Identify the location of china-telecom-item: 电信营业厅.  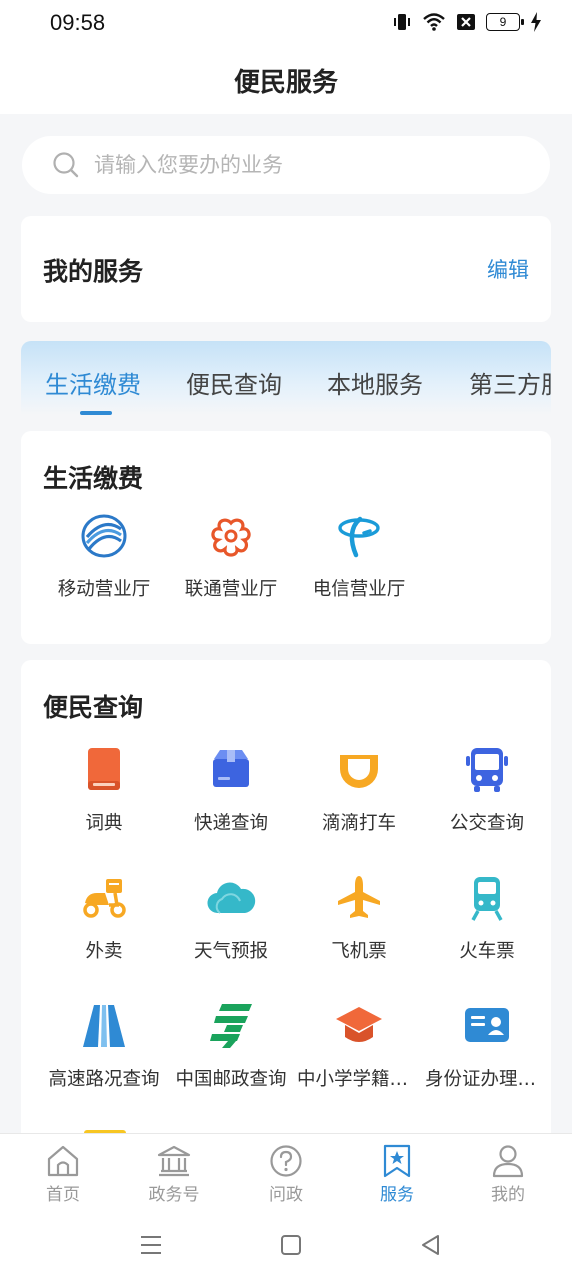
(359, 556).